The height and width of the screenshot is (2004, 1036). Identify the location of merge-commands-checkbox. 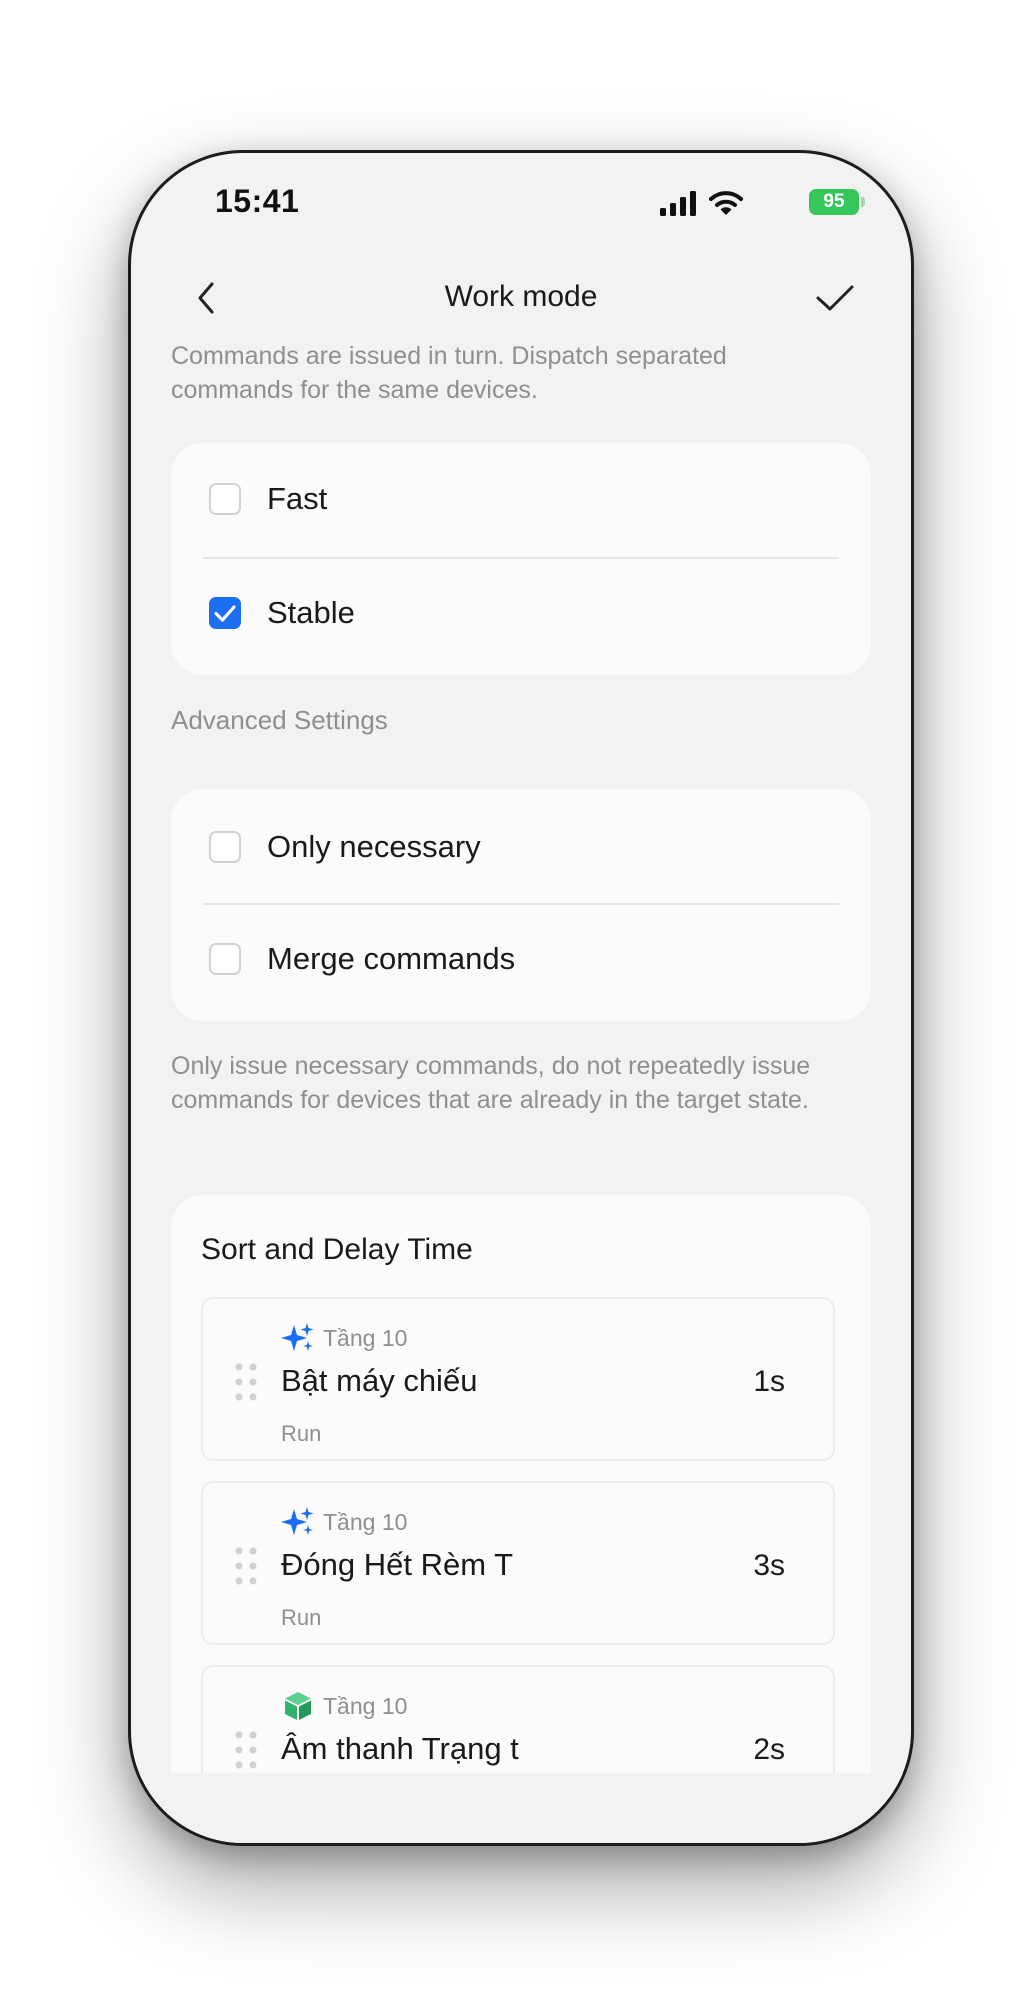
(225, 959).